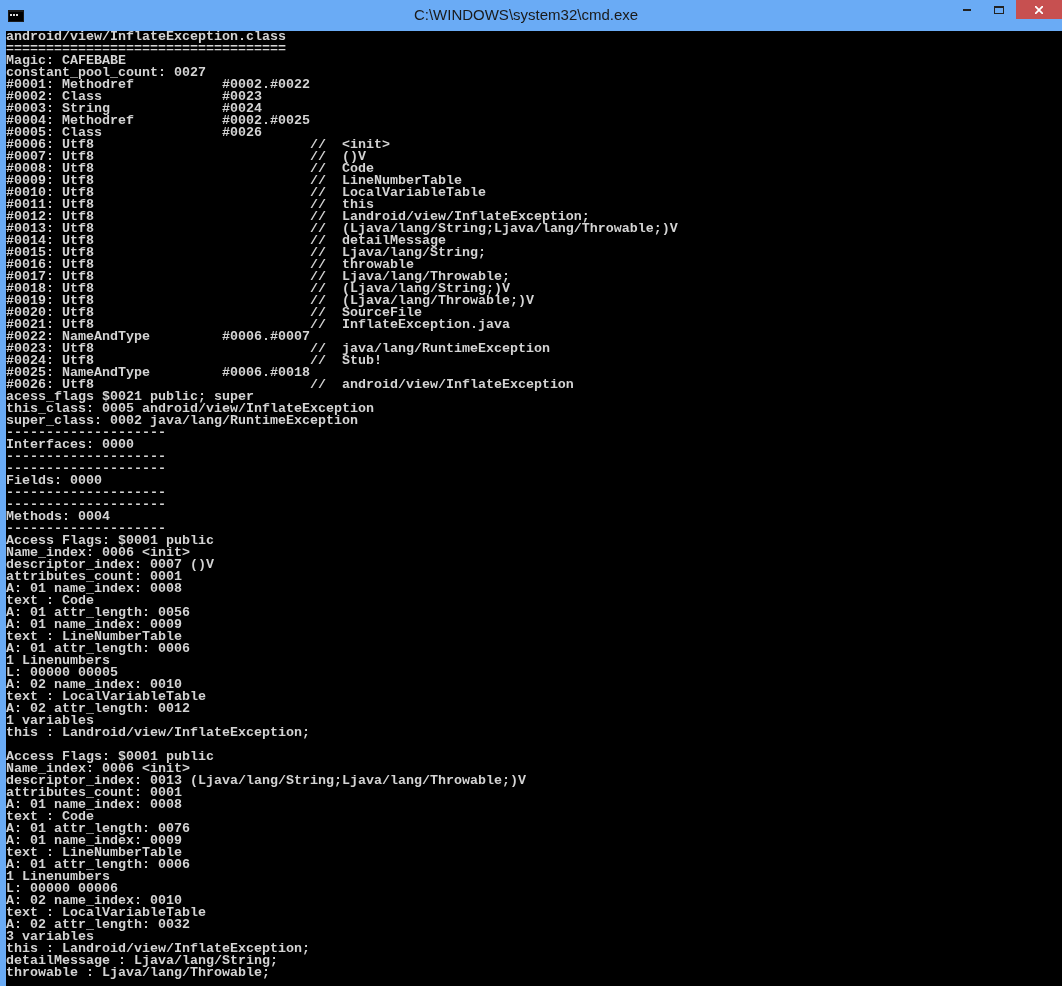 The height and width of the screenshot is (986, 1062). Describe the element at coordinates (999, 10) in the screenshot. I see `maximize-icon` at that location.